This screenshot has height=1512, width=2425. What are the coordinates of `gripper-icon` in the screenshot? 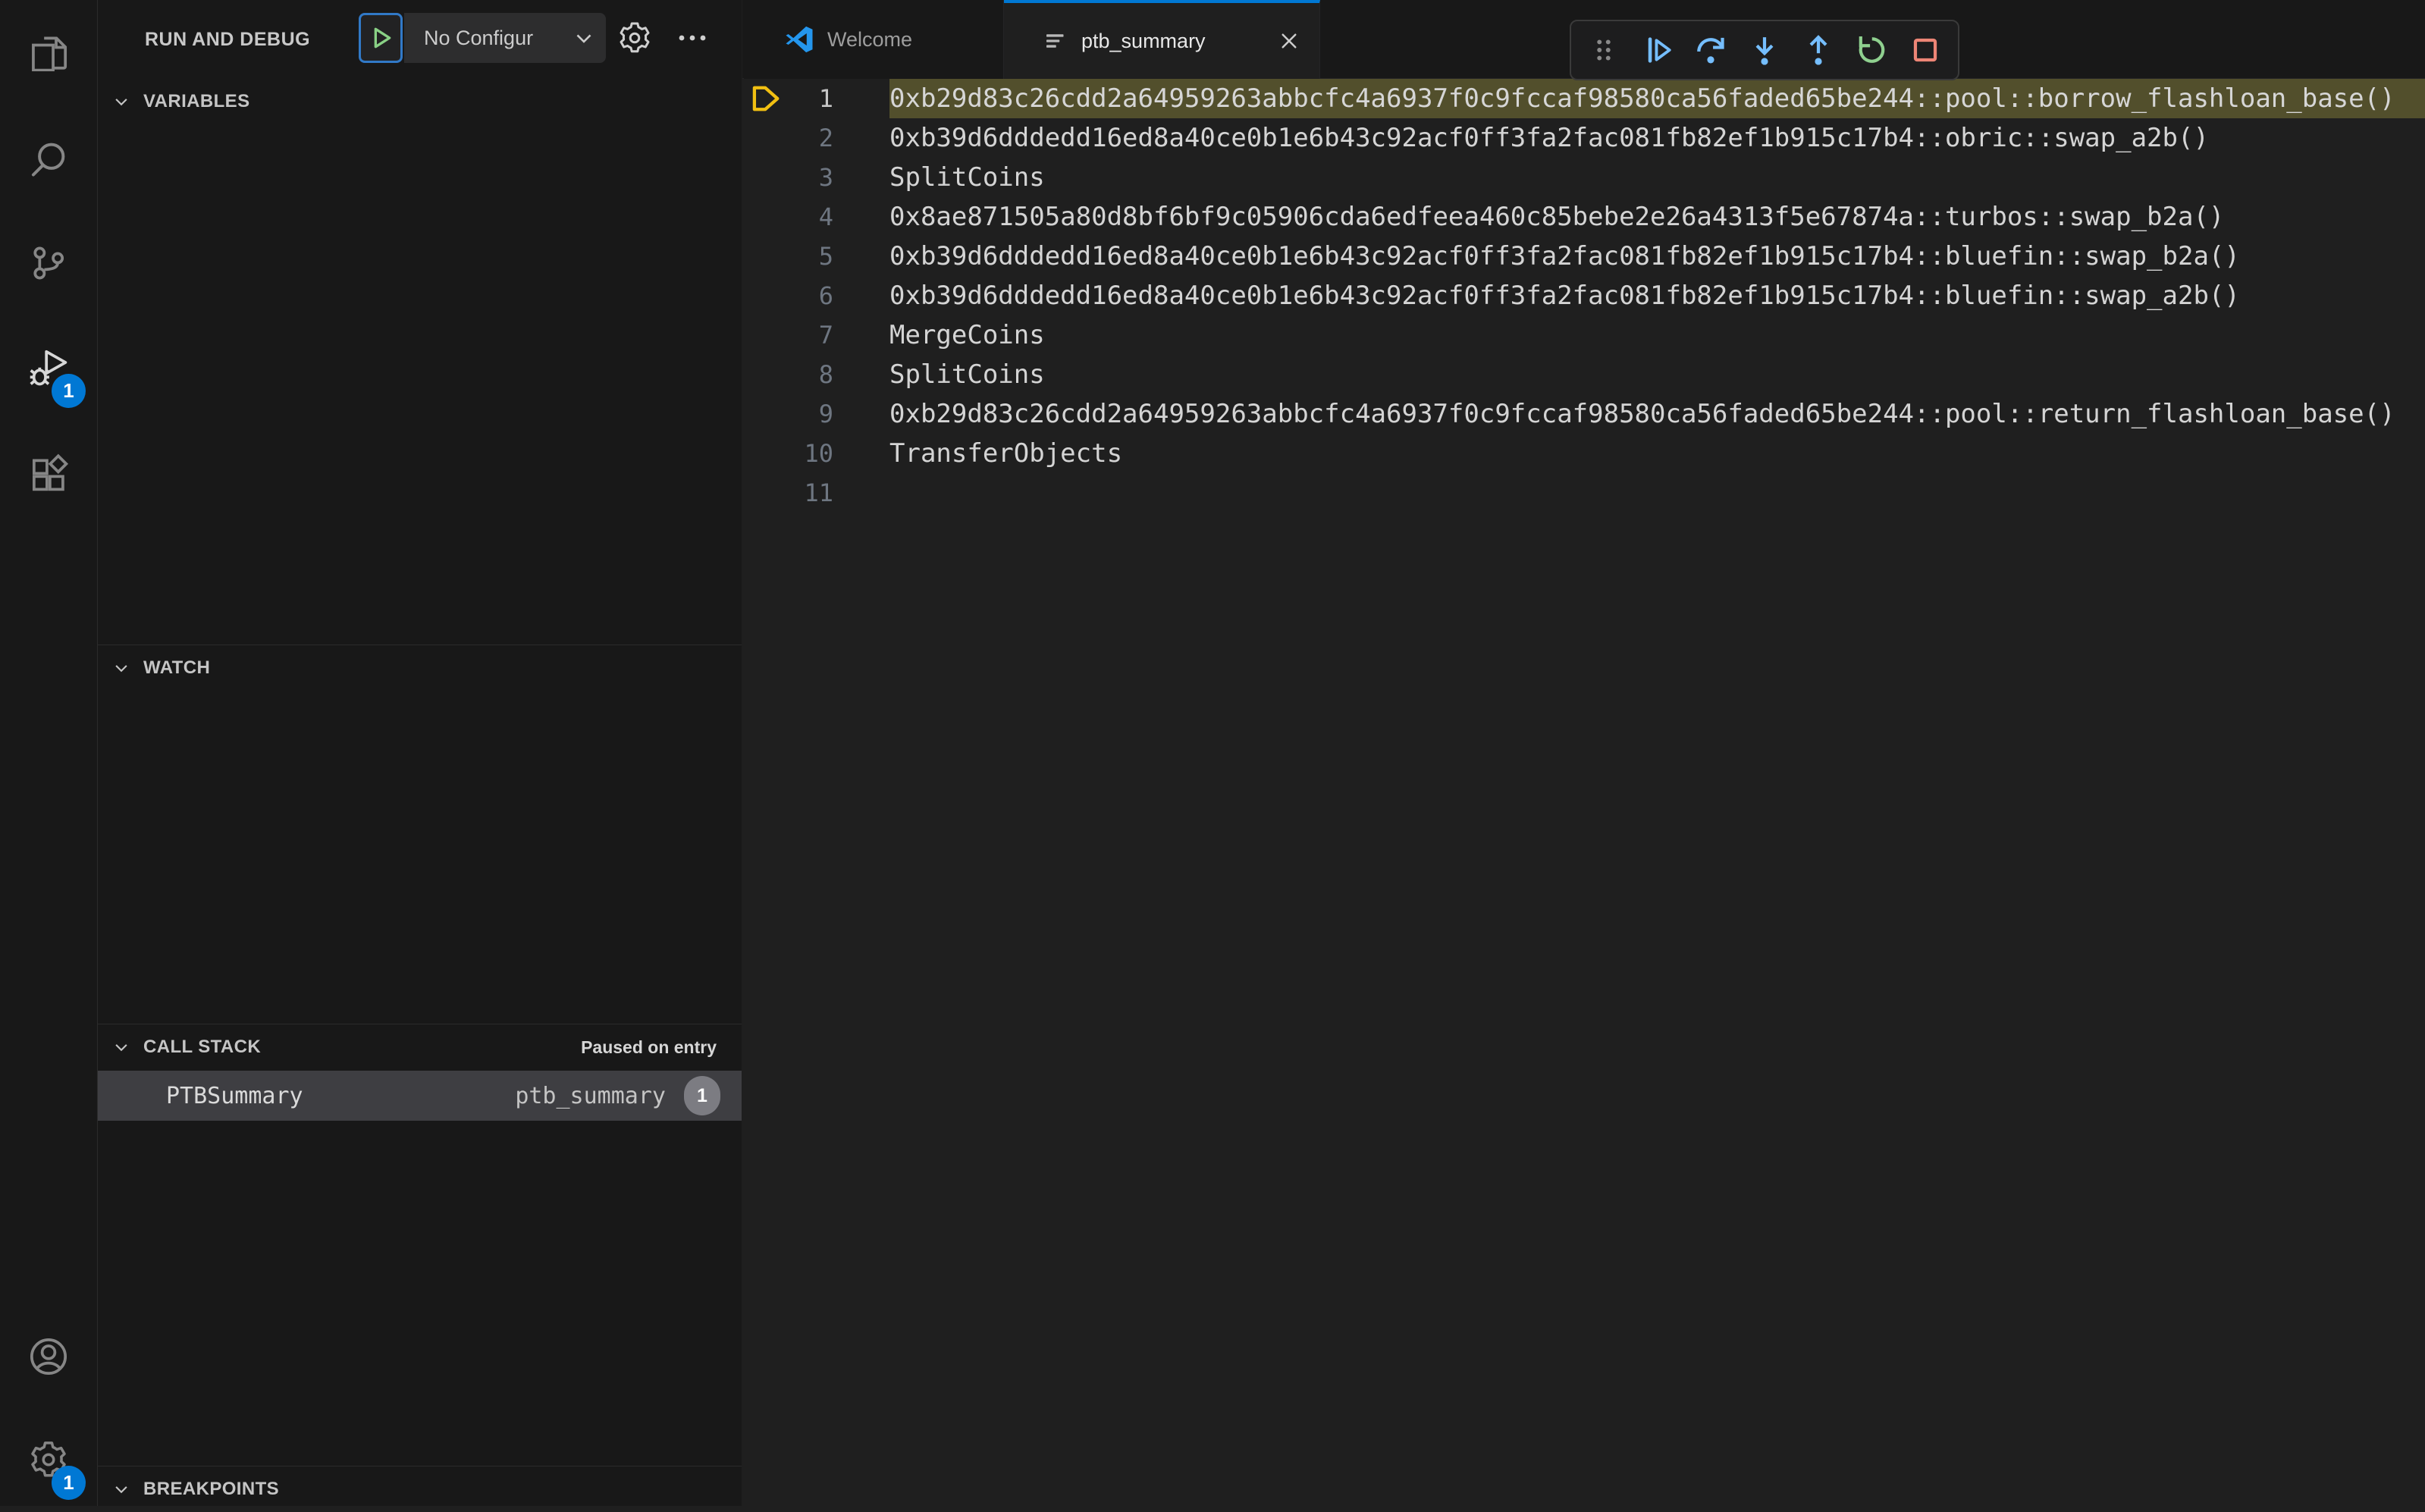 It's located at (1604, 50).